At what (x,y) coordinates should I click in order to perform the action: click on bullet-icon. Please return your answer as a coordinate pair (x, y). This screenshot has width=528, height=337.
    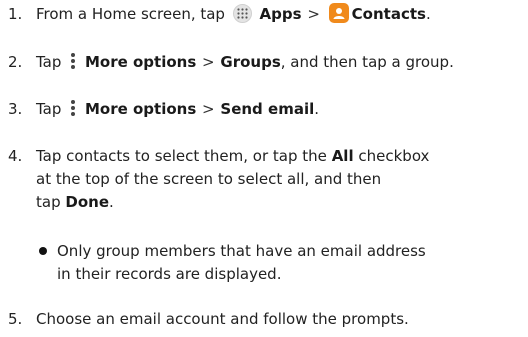
    Looking at the image, I should click on (43, 251).